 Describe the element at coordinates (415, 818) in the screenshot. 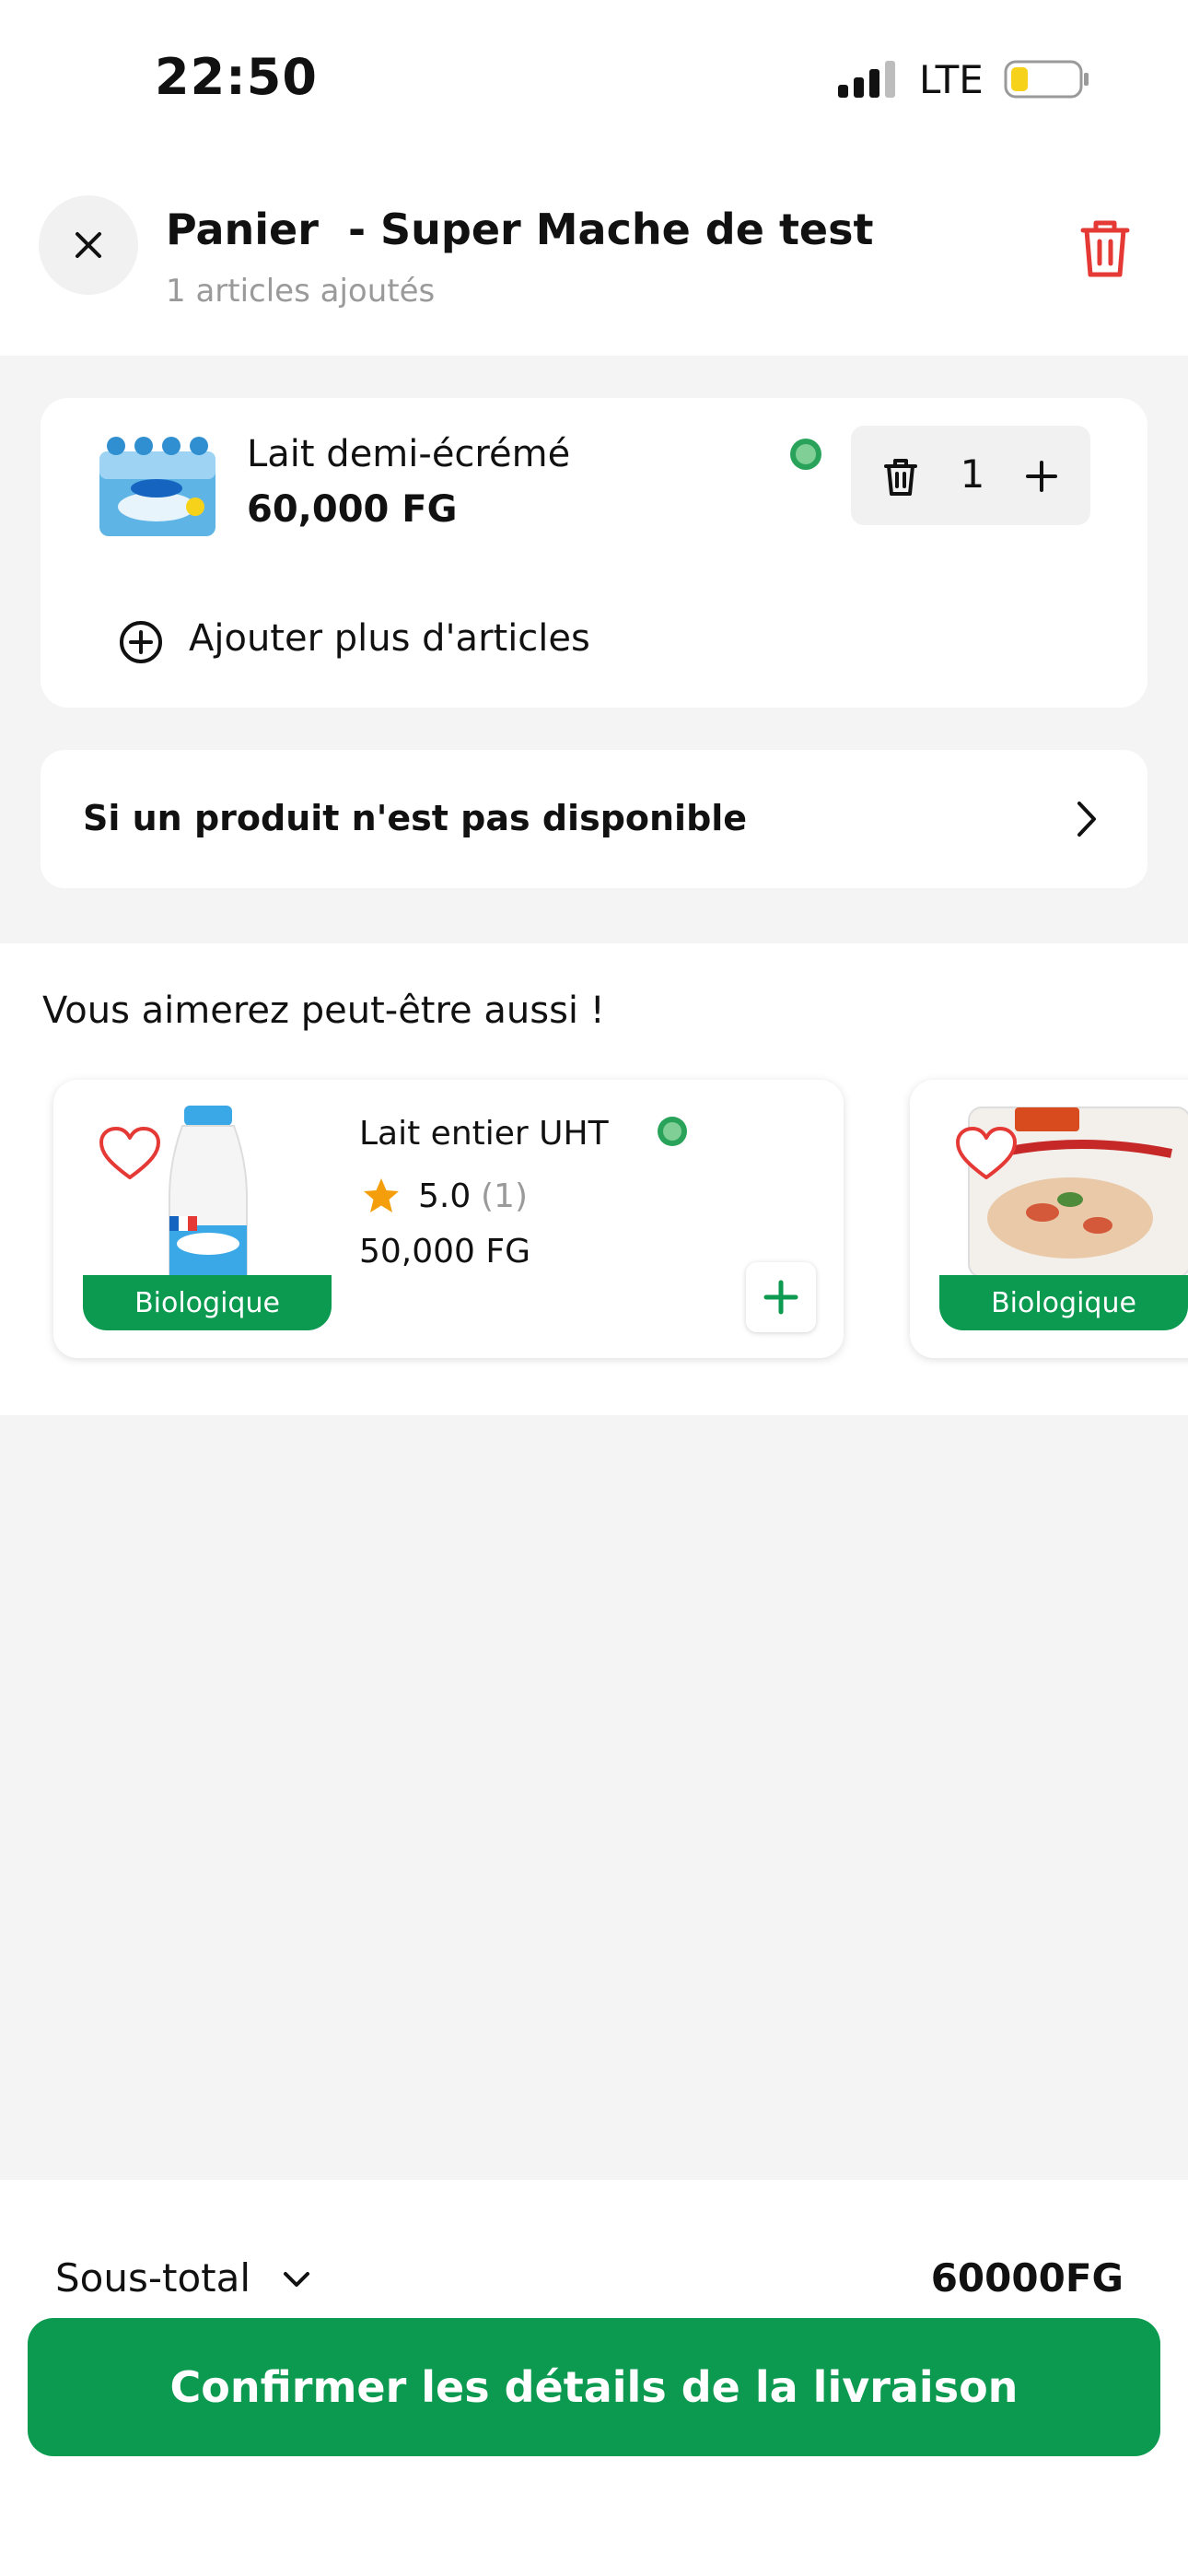

I see `unavailable-product-label: Si un produit n'est pas disponible` at that location.